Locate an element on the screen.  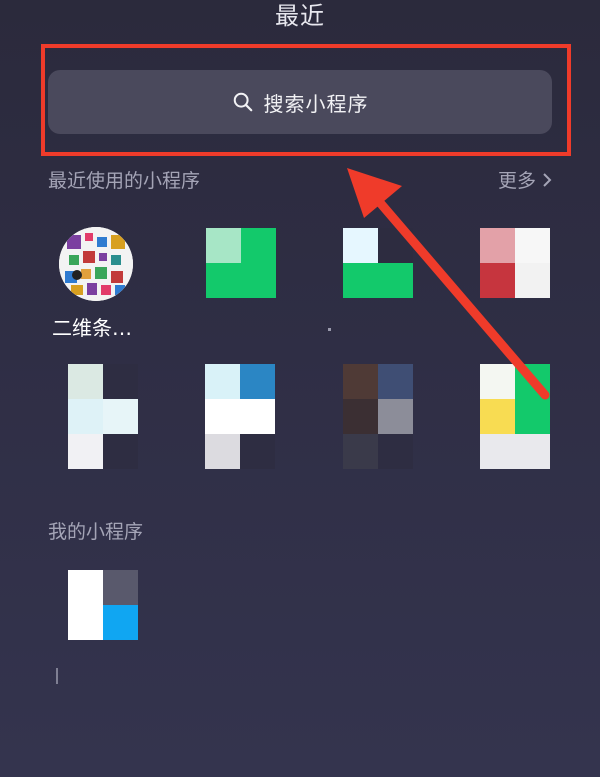
search-bar: 搜索小程序 is located at coordinates (300, 102).